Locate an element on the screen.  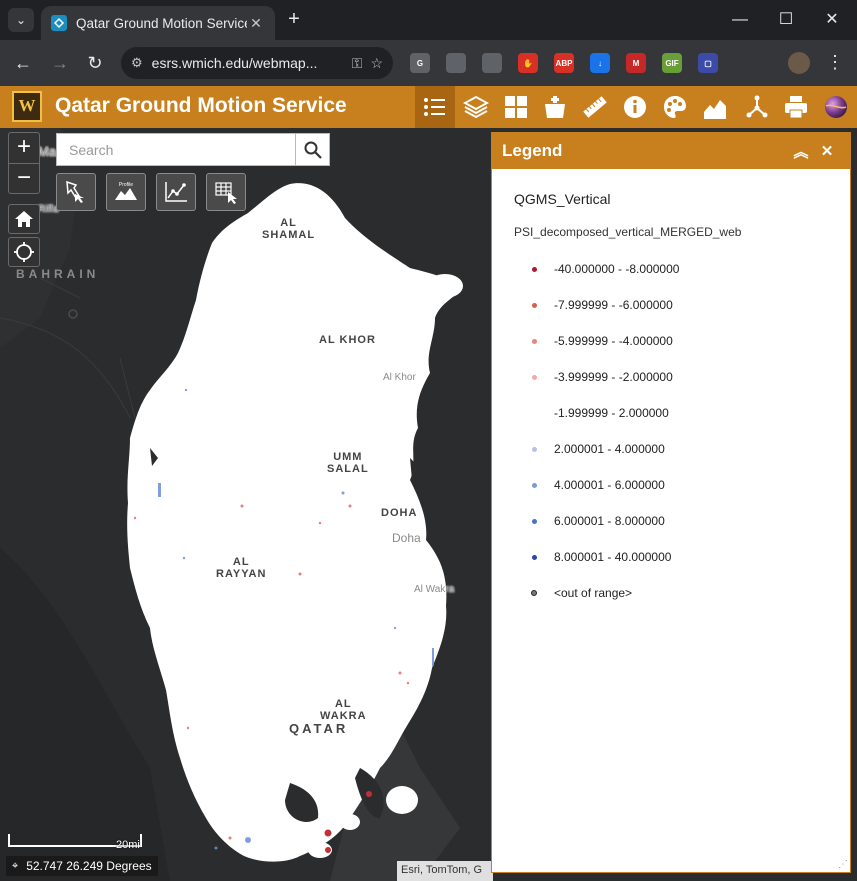
password-key-icon: ⚿ is located at coordinates (357, 63).